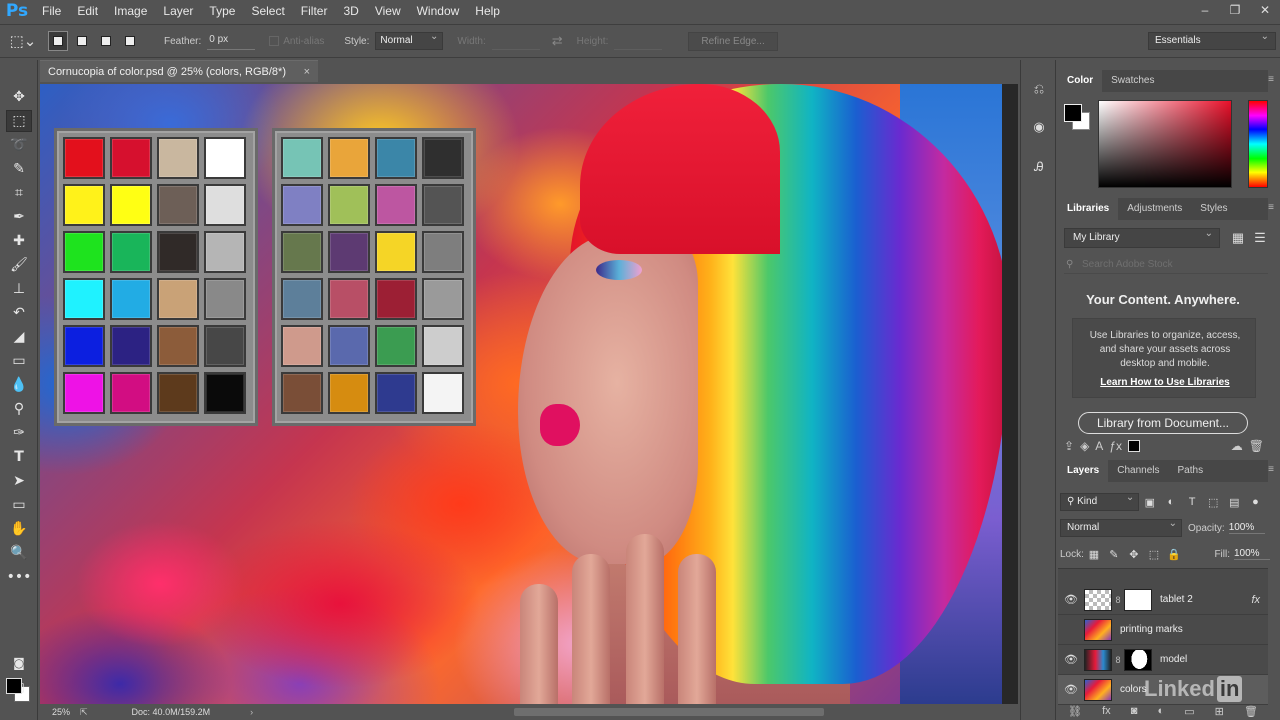  What do you see at coordinates (1149, 502) in the screenshot?
I see `pixel-filter-icon: ▣` at bounding box center [1149, 502].